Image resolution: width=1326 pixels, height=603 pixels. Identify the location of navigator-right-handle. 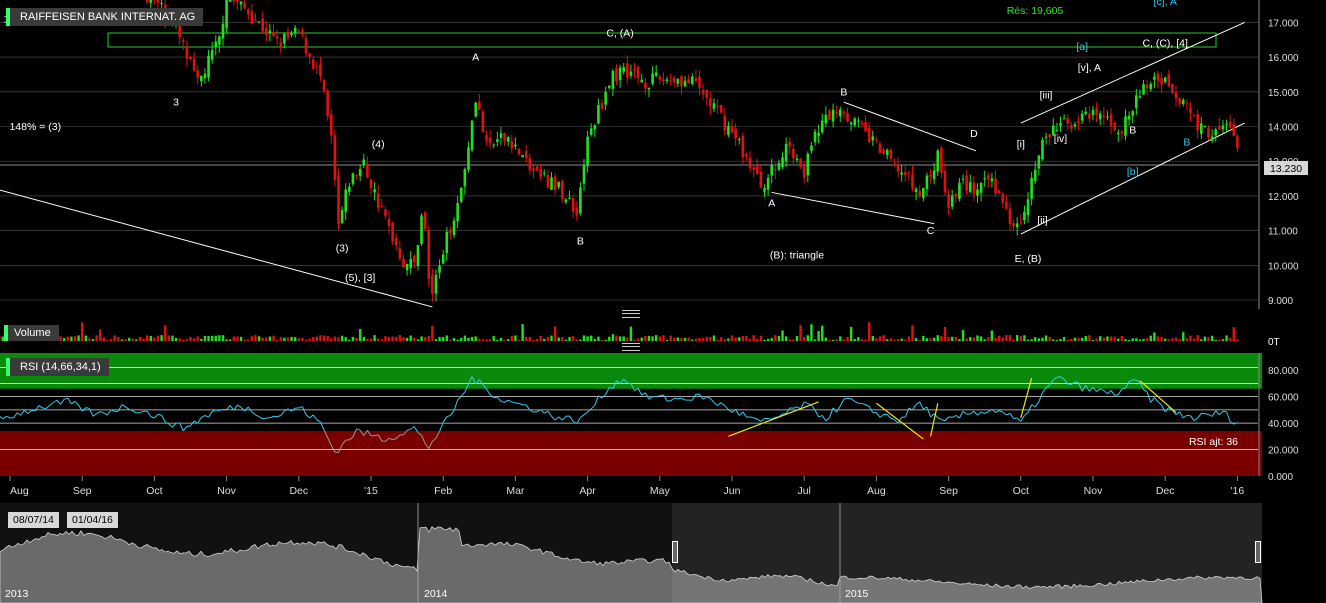
(1258, 552).